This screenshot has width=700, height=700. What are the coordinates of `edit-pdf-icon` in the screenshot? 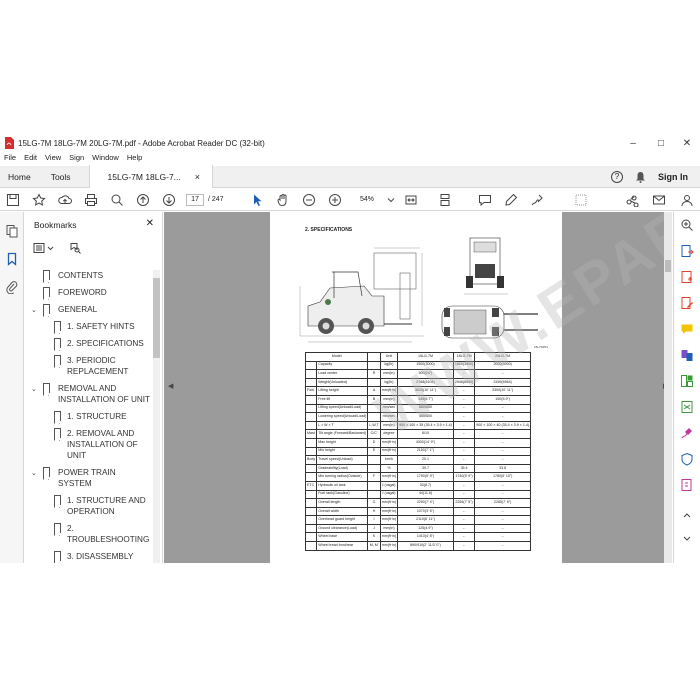 It's located at (687, 303).